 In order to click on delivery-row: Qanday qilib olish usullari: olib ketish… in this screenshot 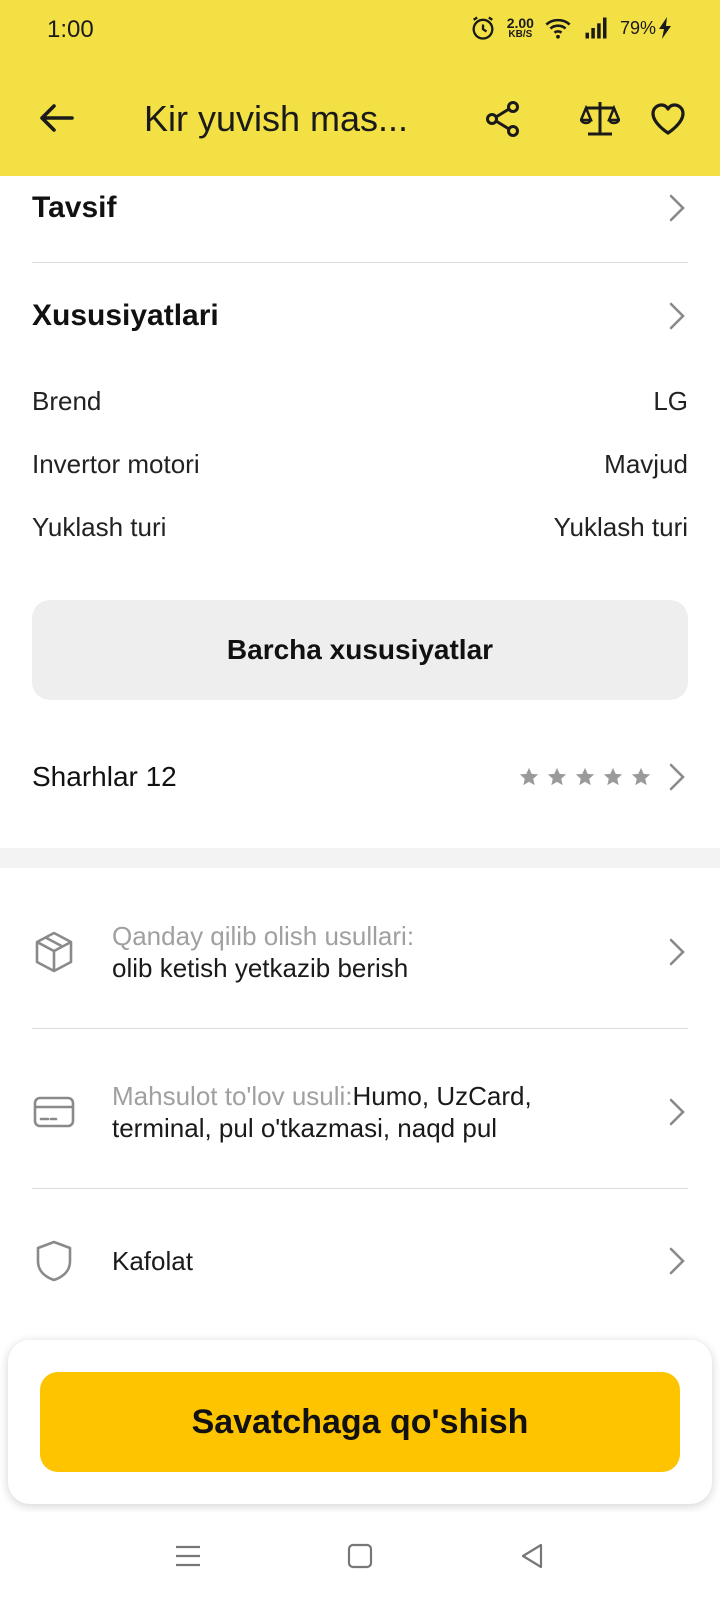, I will do `click(360, 952)`.